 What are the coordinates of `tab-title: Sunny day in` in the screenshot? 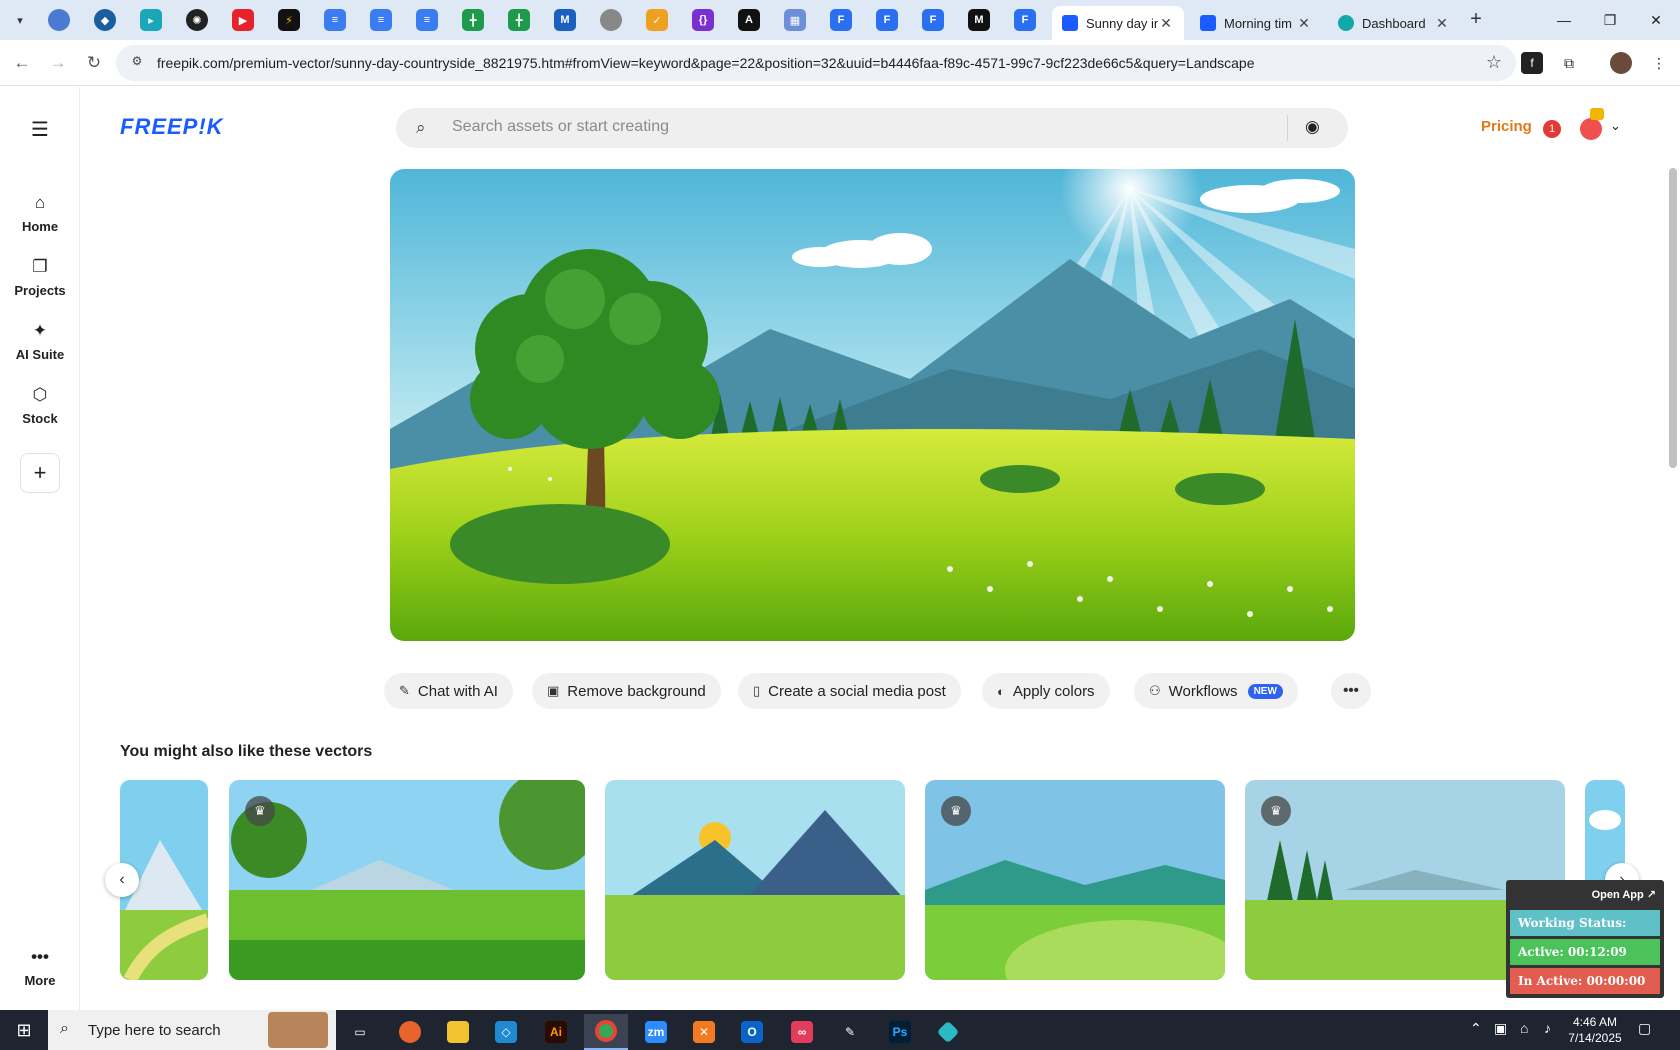 It's located at (1122, 23).